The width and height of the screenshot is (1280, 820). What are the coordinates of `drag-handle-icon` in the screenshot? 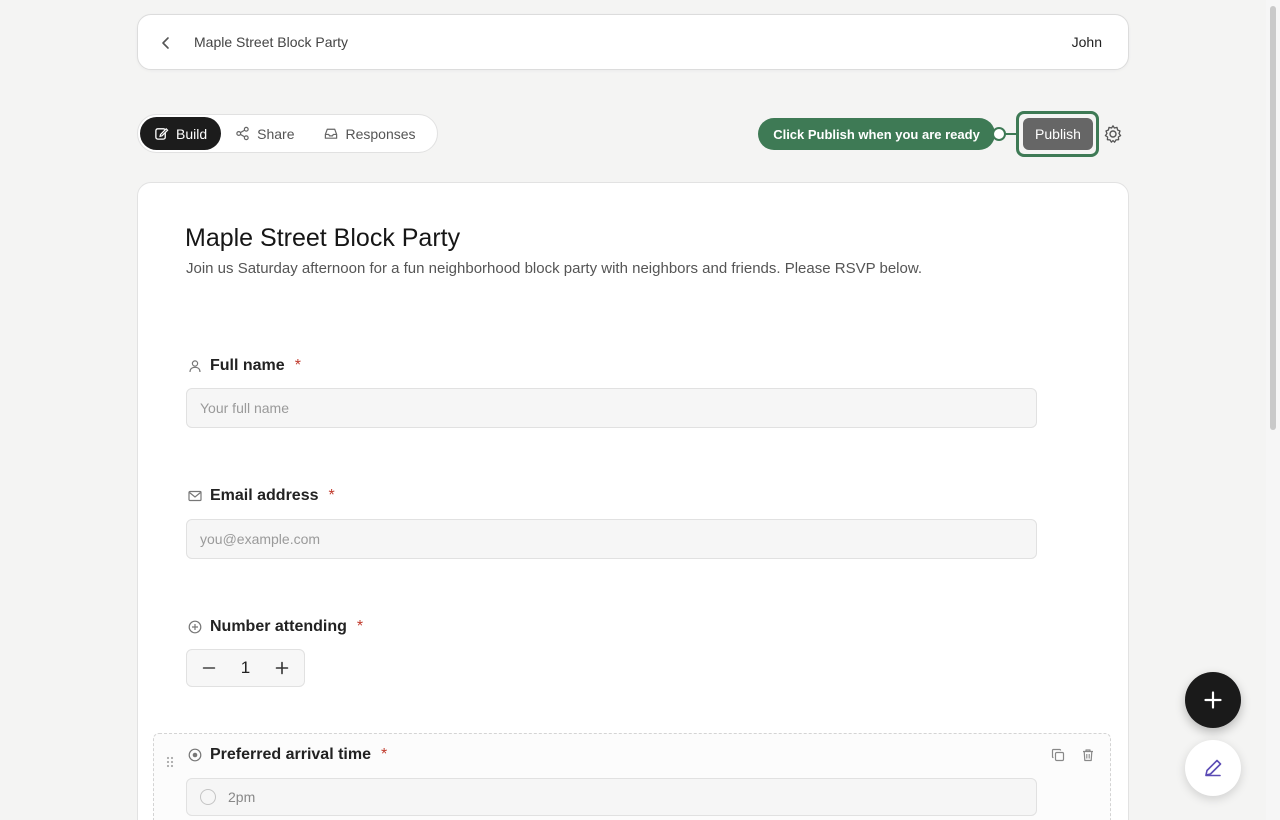 It's located at (170, 762).